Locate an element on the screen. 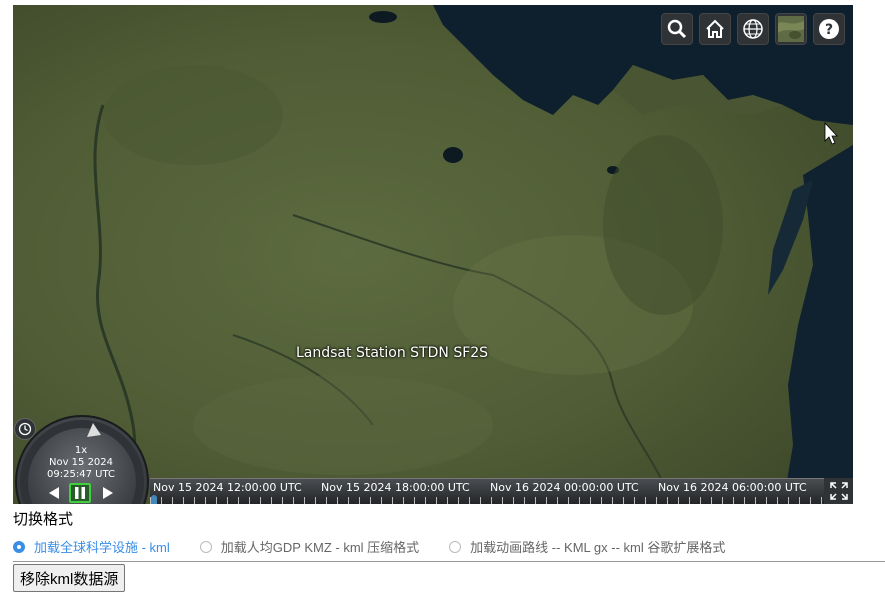 Image resolution: width=885 pixels, height=597 pixels. divider is located at coordinates (449, 561).